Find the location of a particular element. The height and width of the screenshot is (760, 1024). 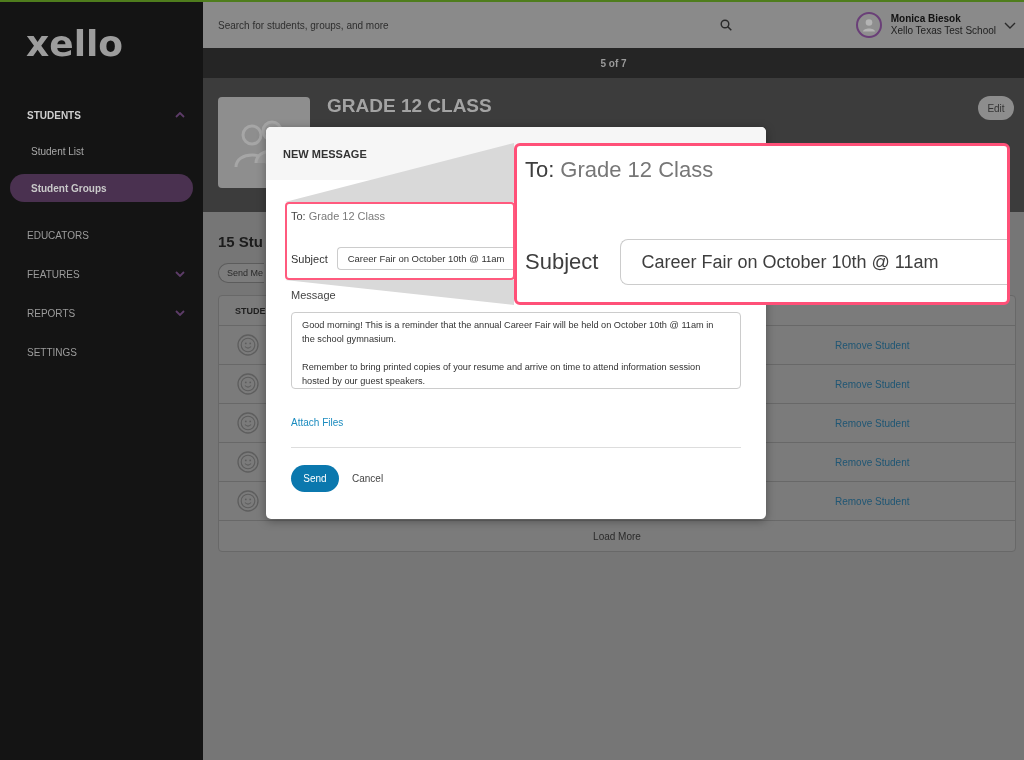

search-icon is located at coordinates (726, 25).